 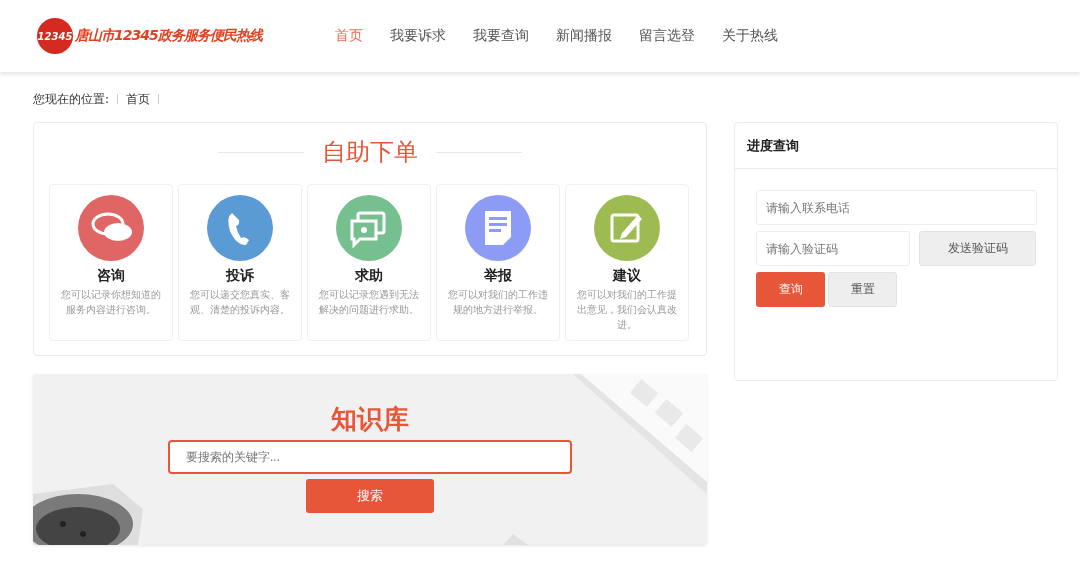 I want to click on nav-link: 我要诉求, so click(x=418, y=36).